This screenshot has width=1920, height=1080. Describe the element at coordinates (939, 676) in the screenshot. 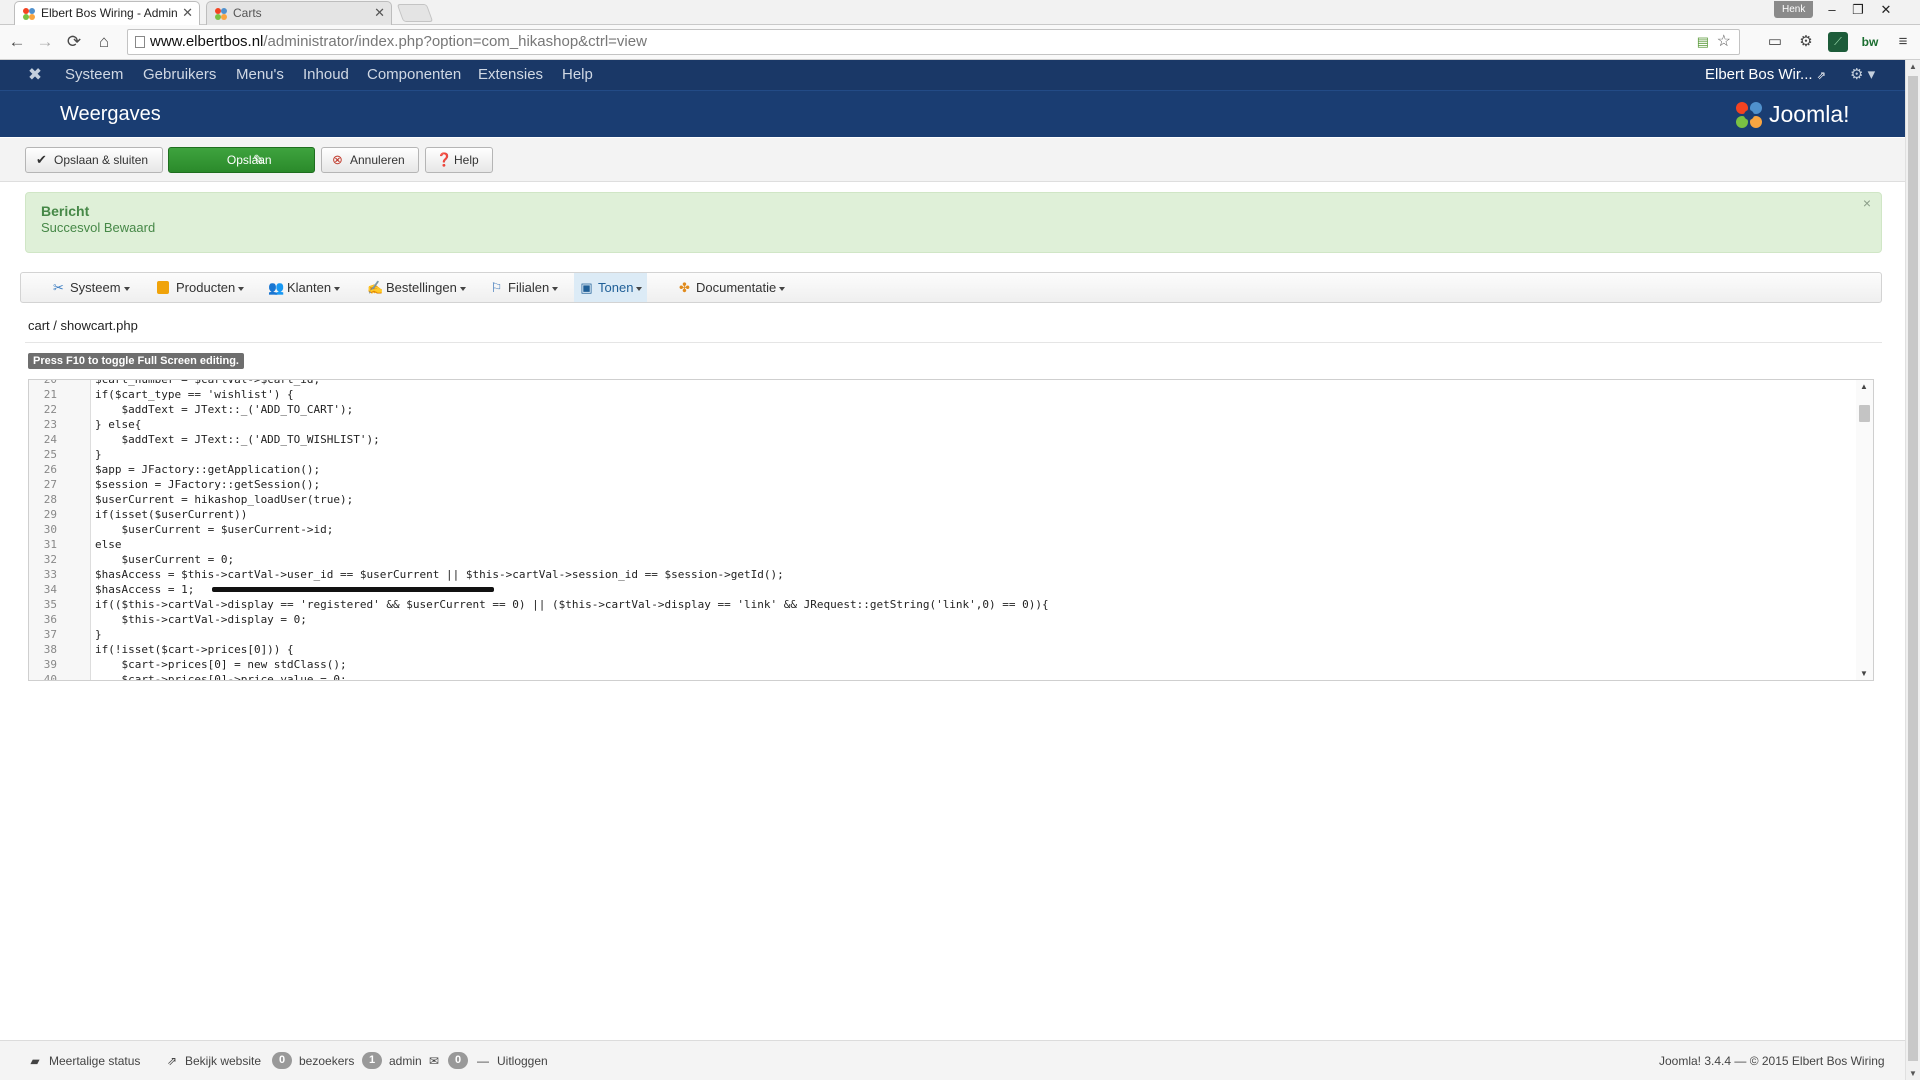

I see `code-line: 40 $cart->prices[0]->price_value = 0;` at that location.